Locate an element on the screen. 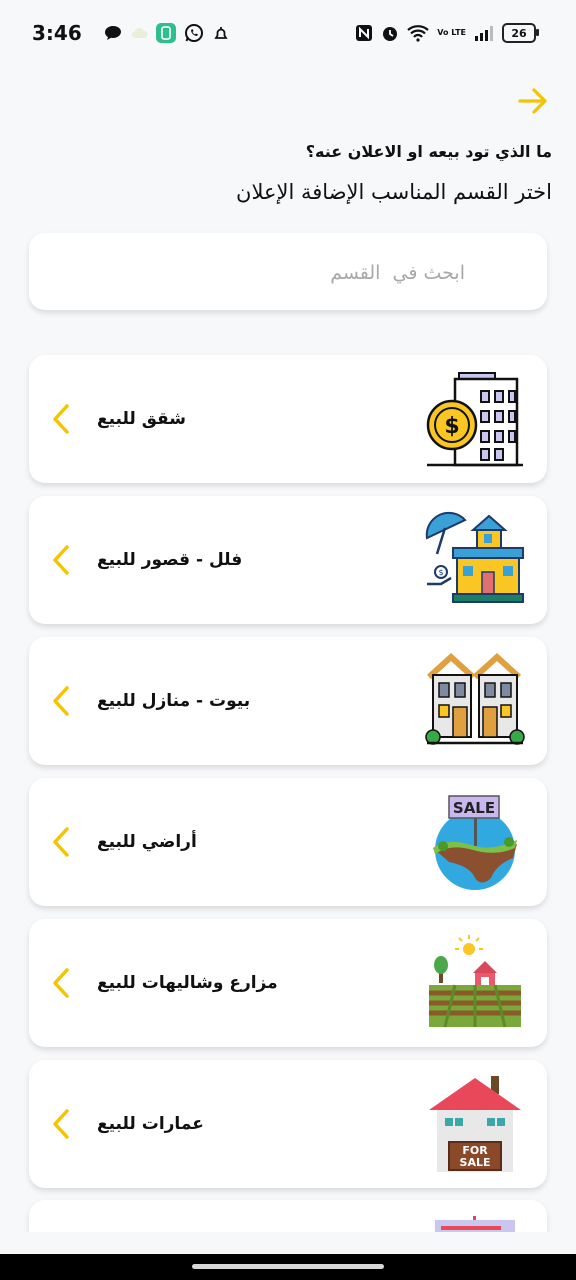  house-for-sale-icon: FOR SALE is located at coordinates (475, 1124).